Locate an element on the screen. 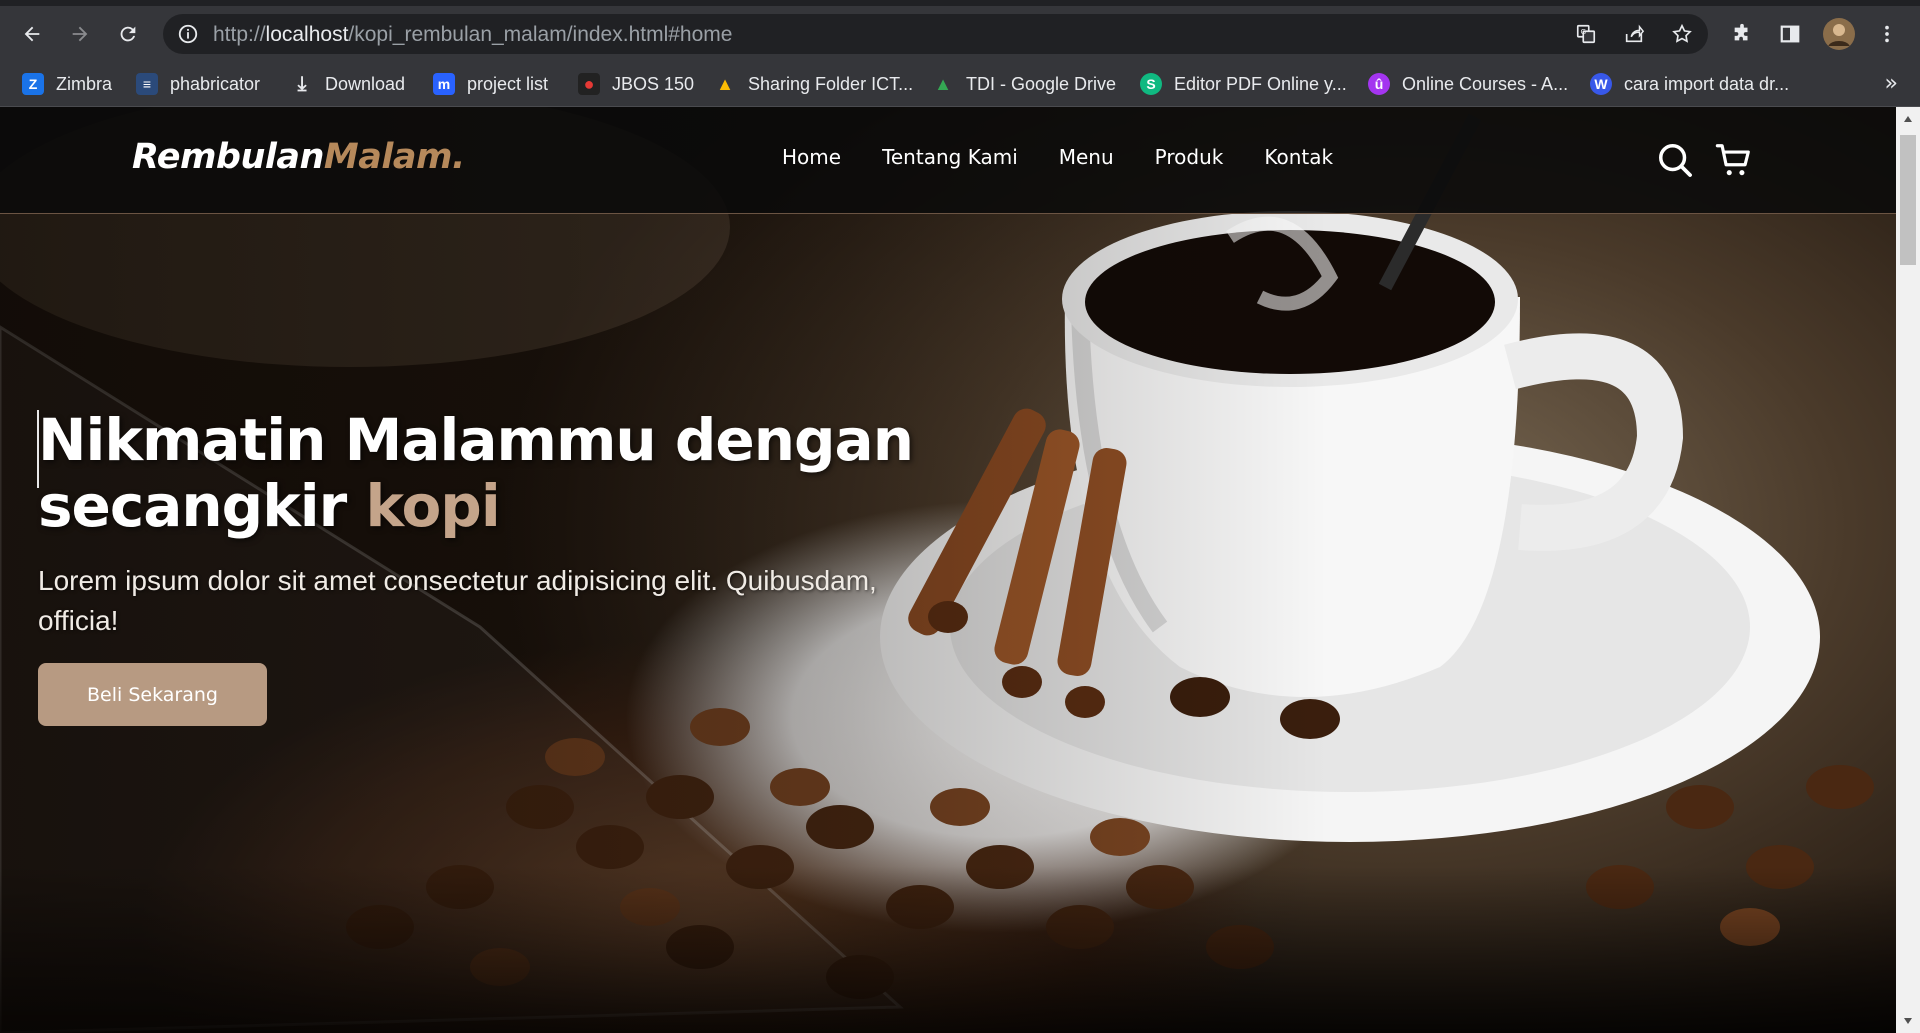  bookmark-label: Download is located at coordinates (365, 83).